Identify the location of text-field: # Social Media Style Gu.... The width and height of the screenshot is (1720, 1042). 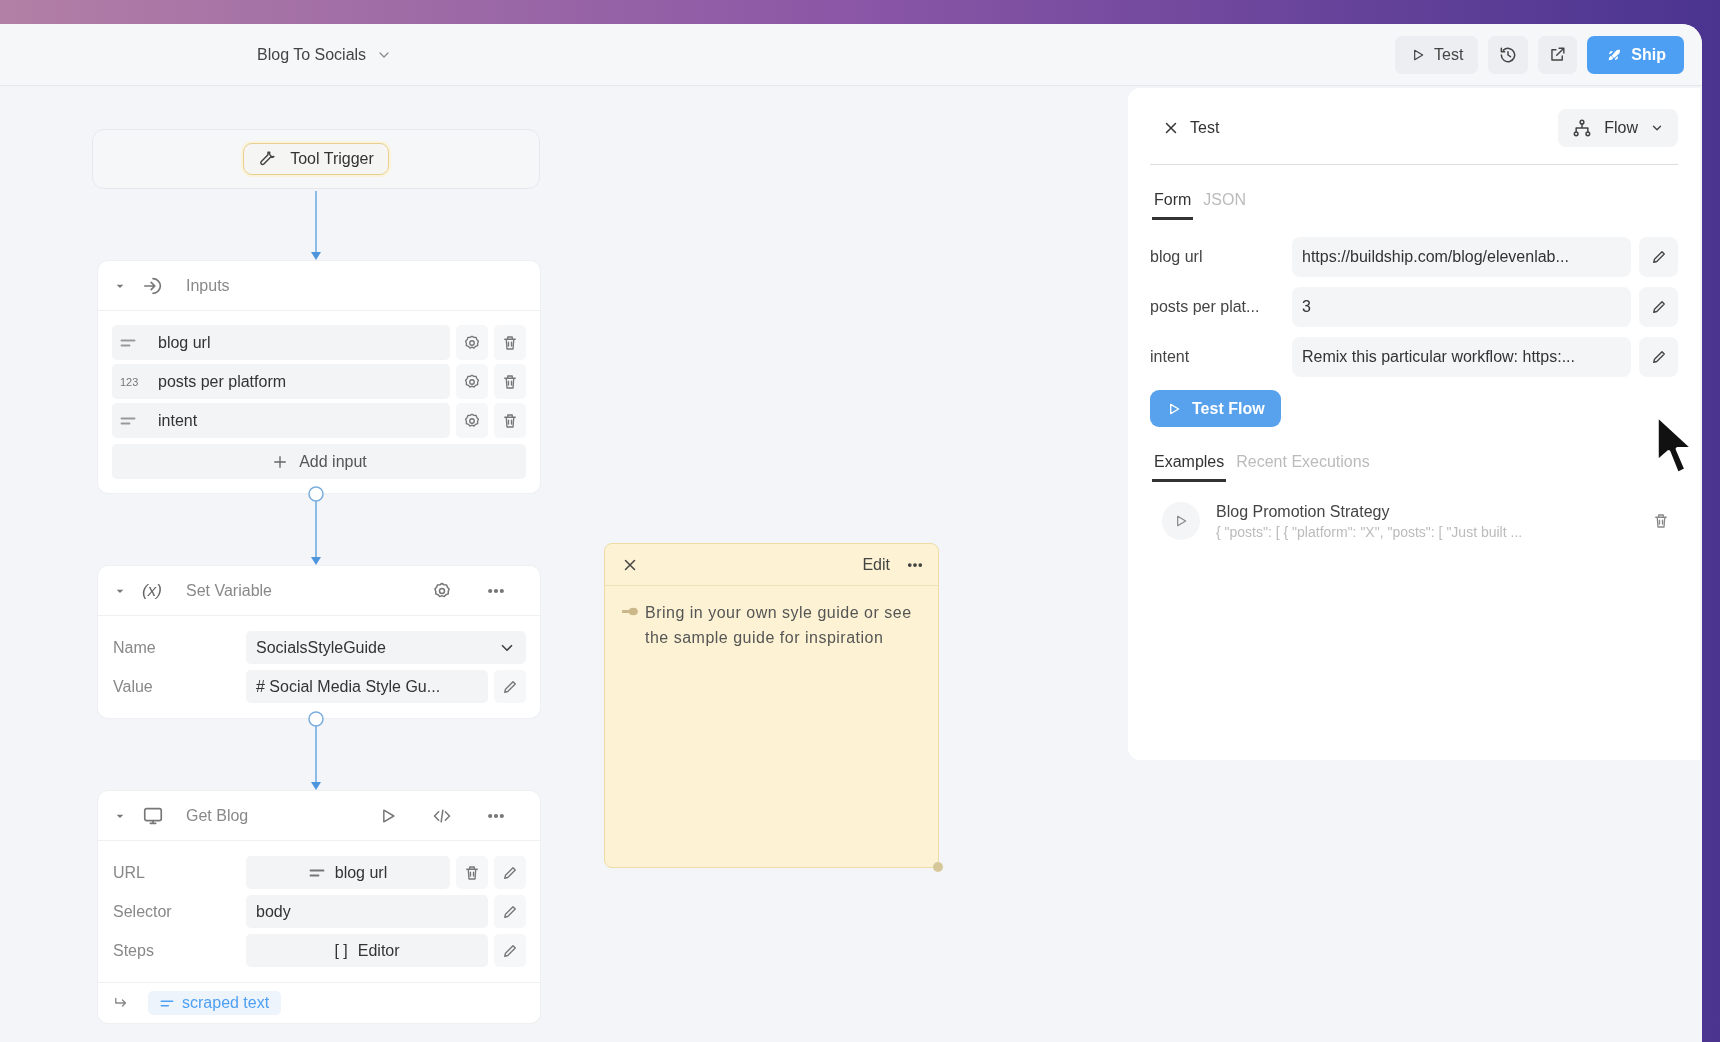
(367, 686).